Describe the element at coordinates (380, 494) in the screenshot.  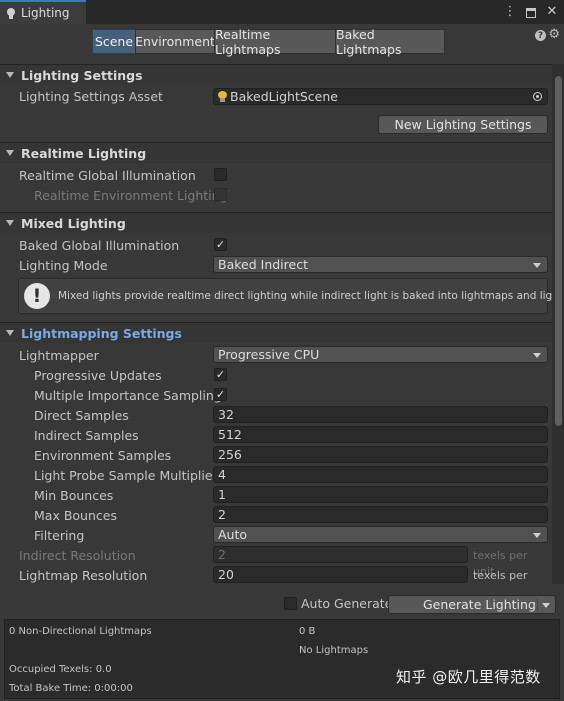
I see `min-bounces-field: 1` at that location.